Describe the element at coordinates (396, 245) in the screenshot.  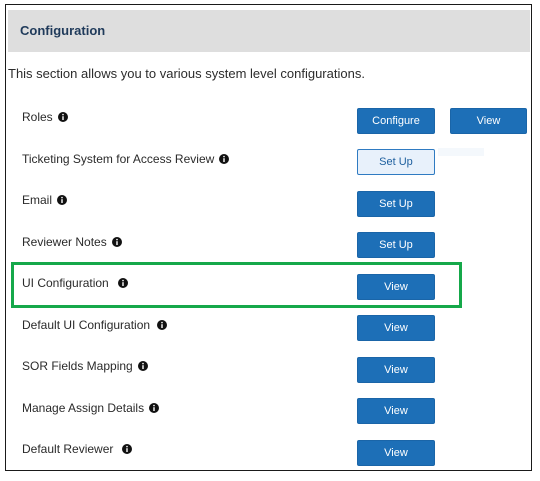
I see `reviewer-notes-setup-button: Set Up` at that location.